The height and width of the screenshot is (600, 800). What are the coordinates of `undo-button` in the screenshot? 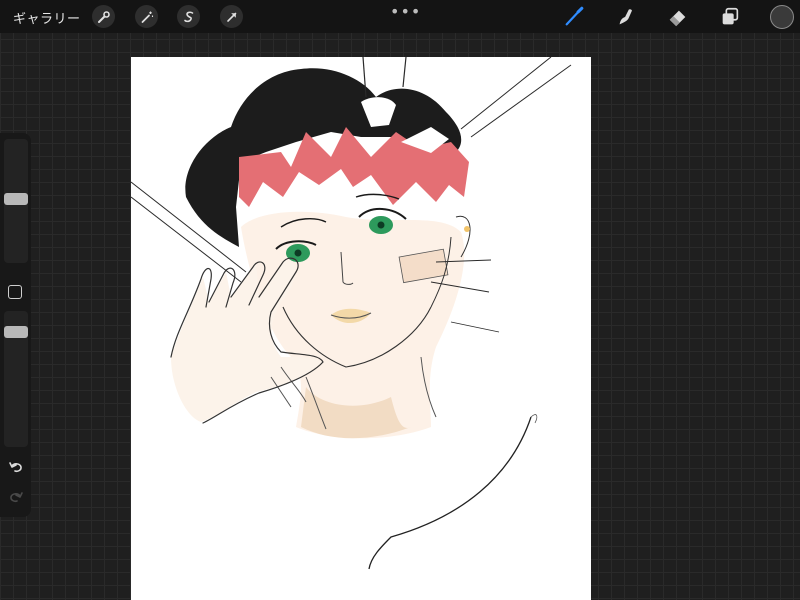 It's located at (16, 467).